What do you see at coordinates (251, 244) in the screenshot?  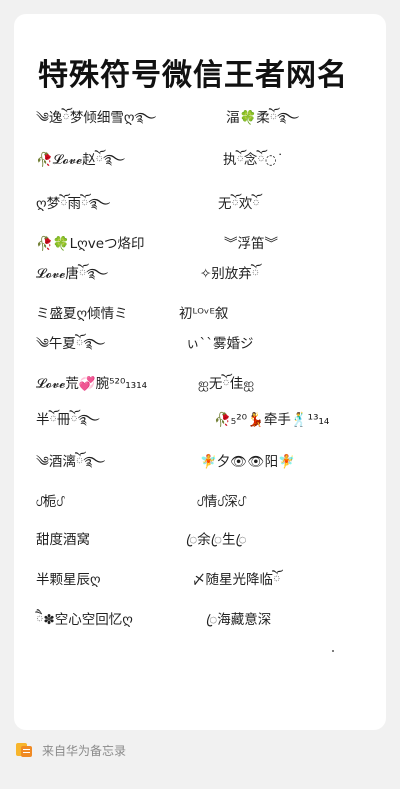 I see `name-item: ︾浮笛︾` at bounding box center [251, 244].